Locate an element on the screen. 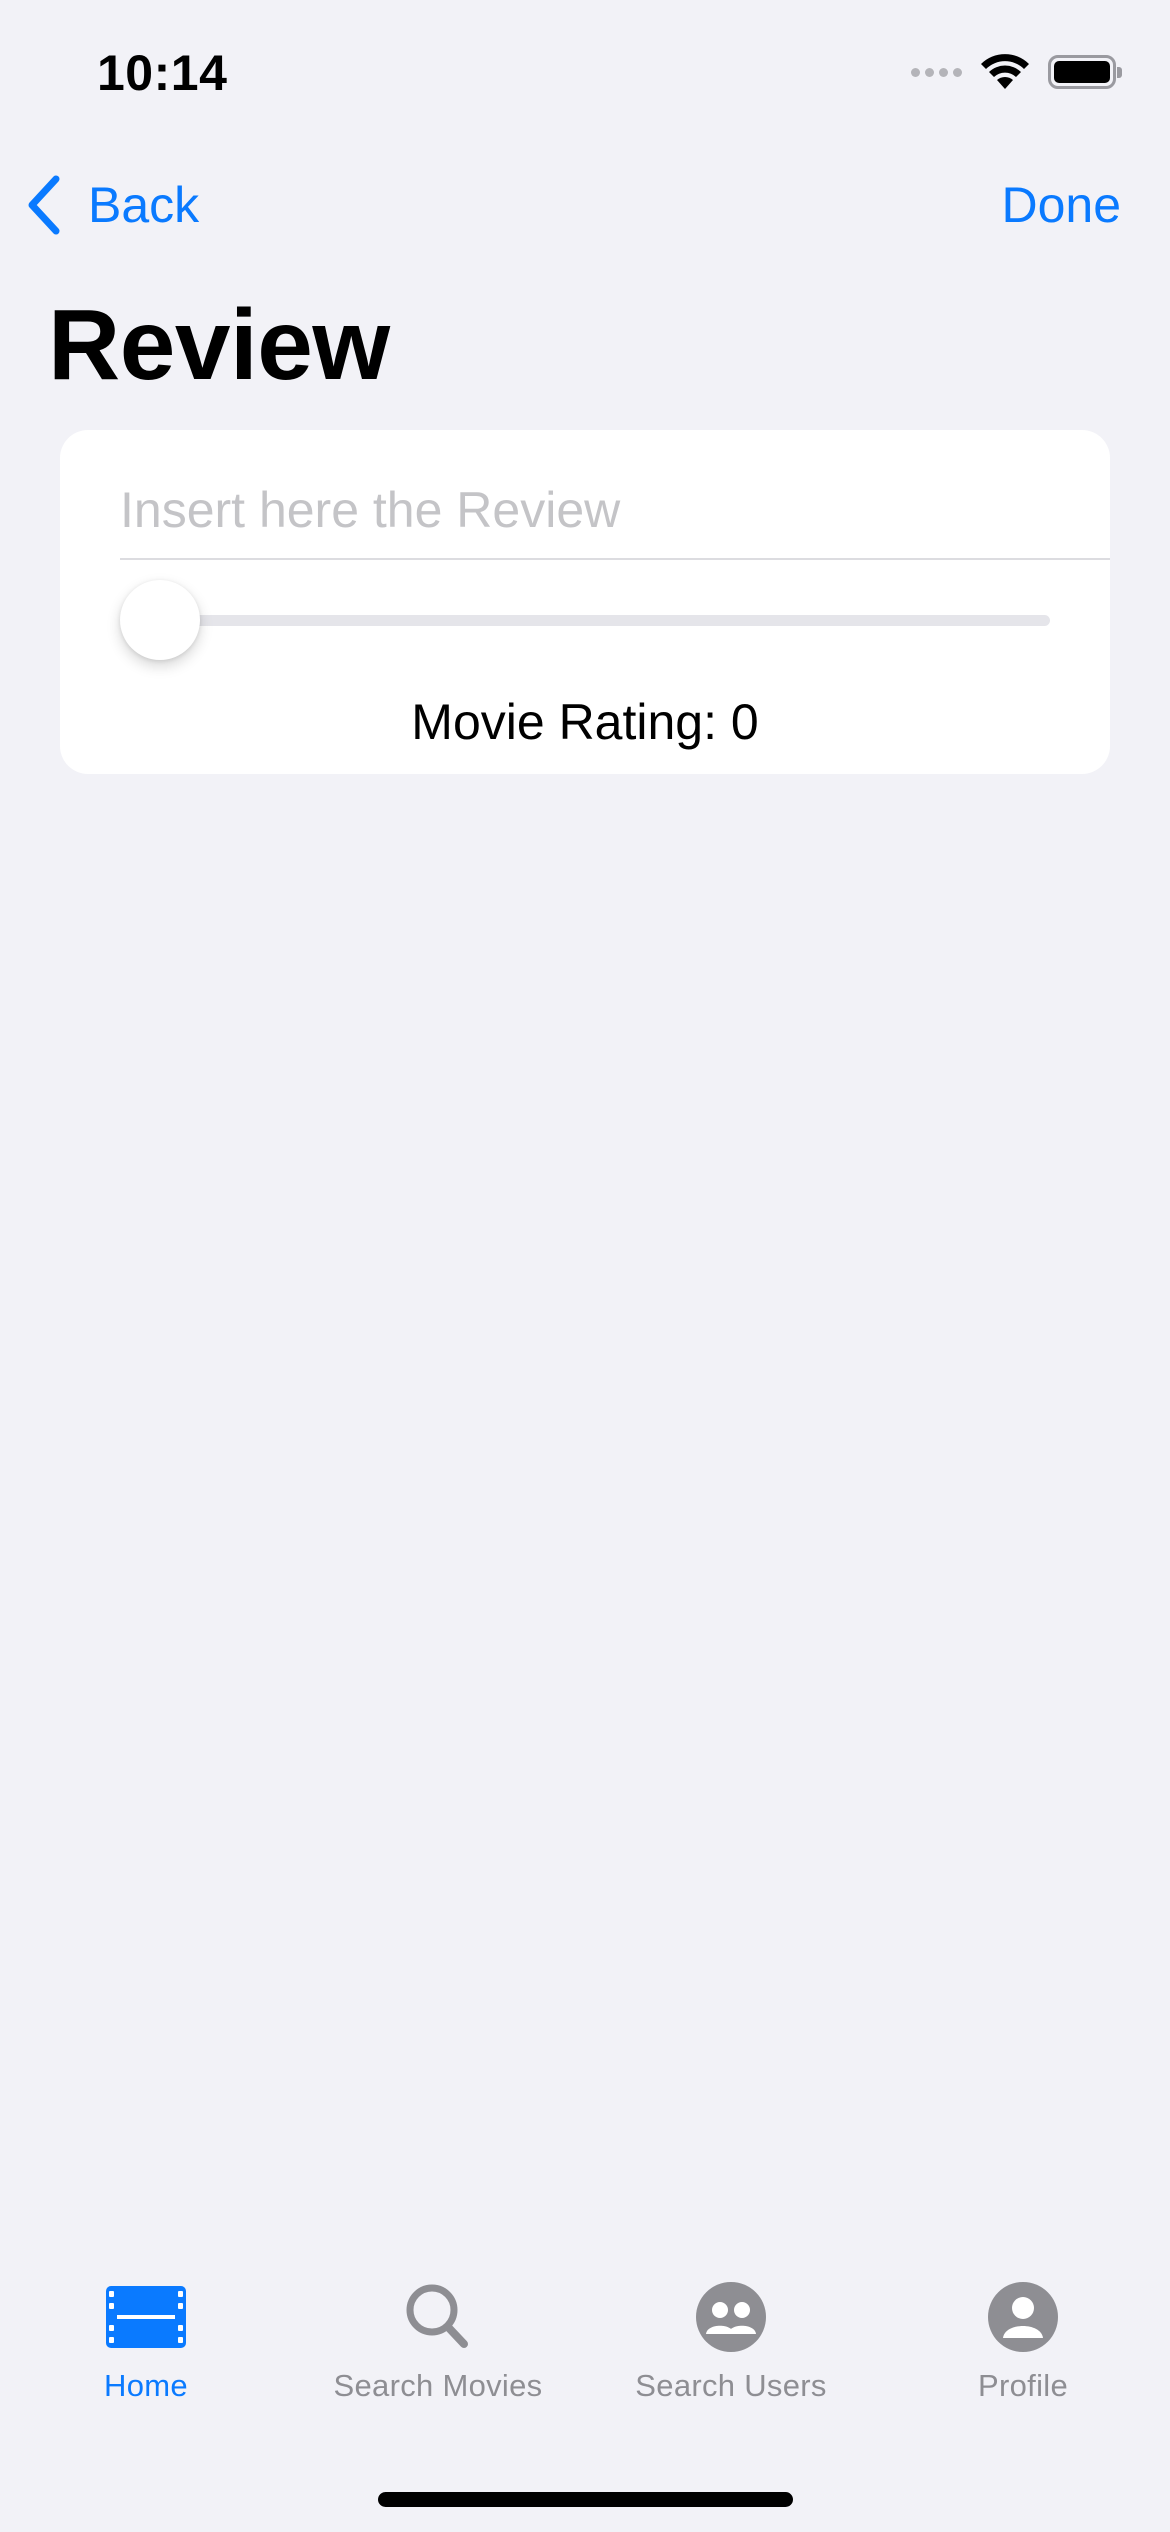 Image resolution: width=1170 pixels, height=2532 pixels. home-indicator is located at coordinates (585, 2499).